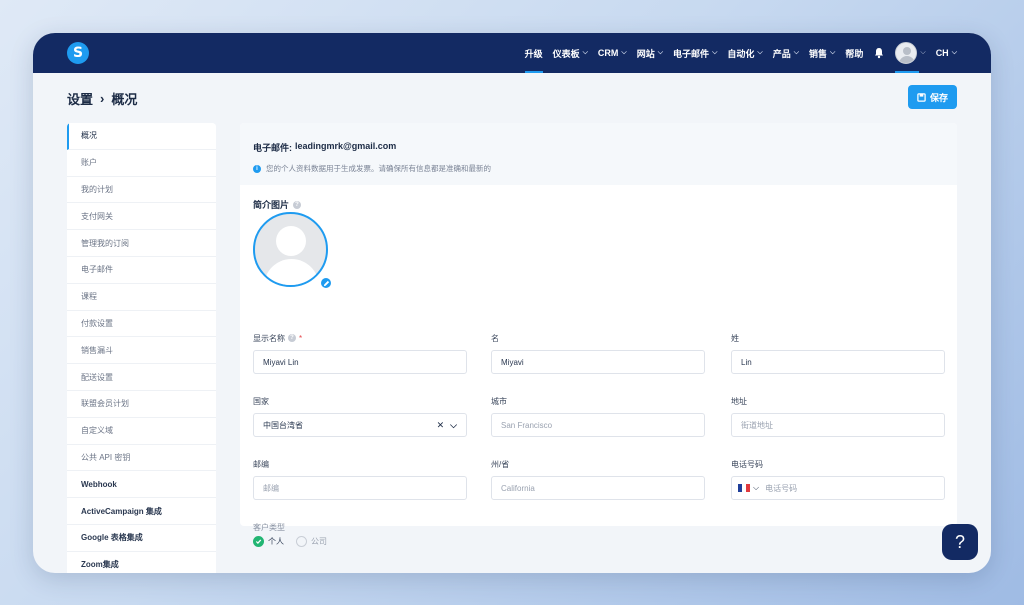 The image size is (1024, 605). What do you see at coordinates (97, 189) in the screenshot?
I see `sidebar-item-label: 我的计划` at bounding box center [97, 189].